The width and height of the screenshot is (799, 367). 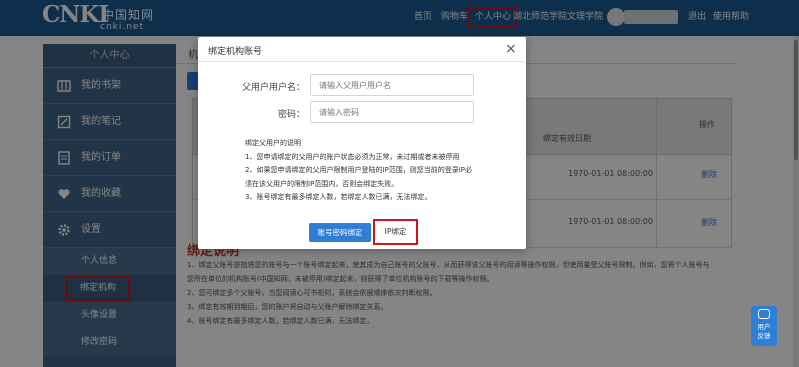 I want to click on feedback-label: 用户 反馈, so click(x=764, y=332).